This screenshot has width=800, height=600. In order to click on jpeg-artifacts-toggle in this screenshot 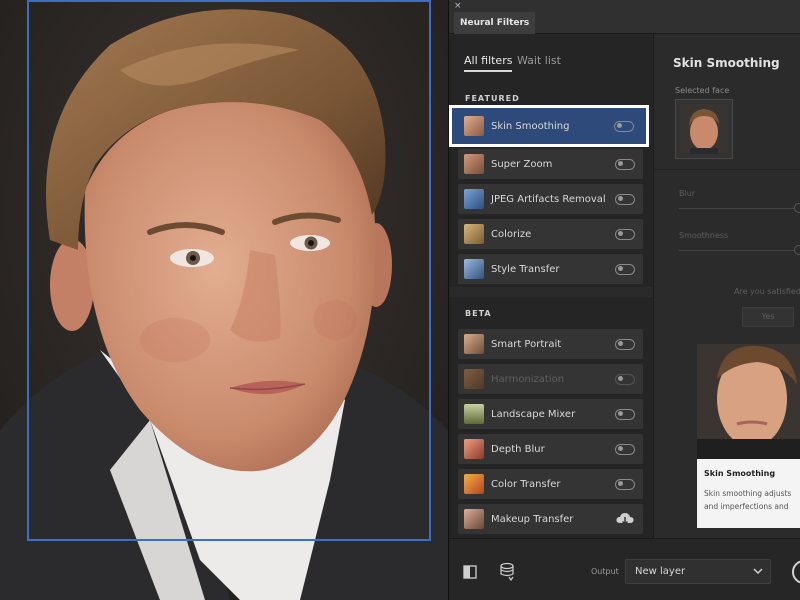, I will do `click(625, 199)`.